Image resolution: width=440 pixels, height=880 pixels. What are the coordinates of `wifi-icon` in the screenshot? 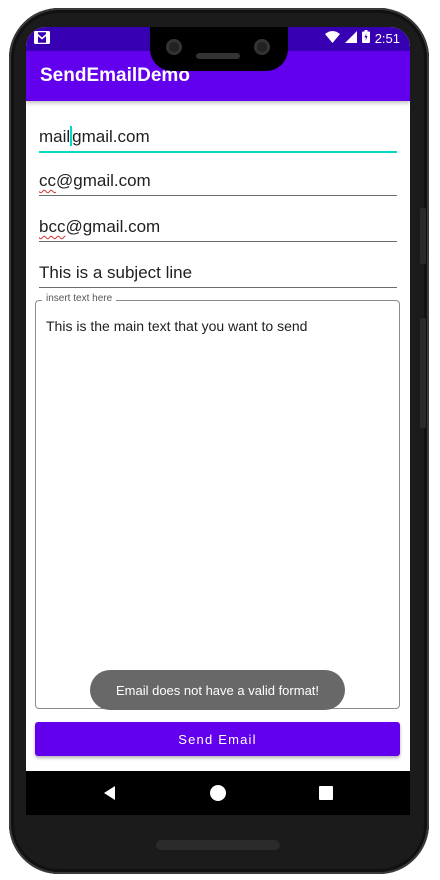 It's located at (332, 38).